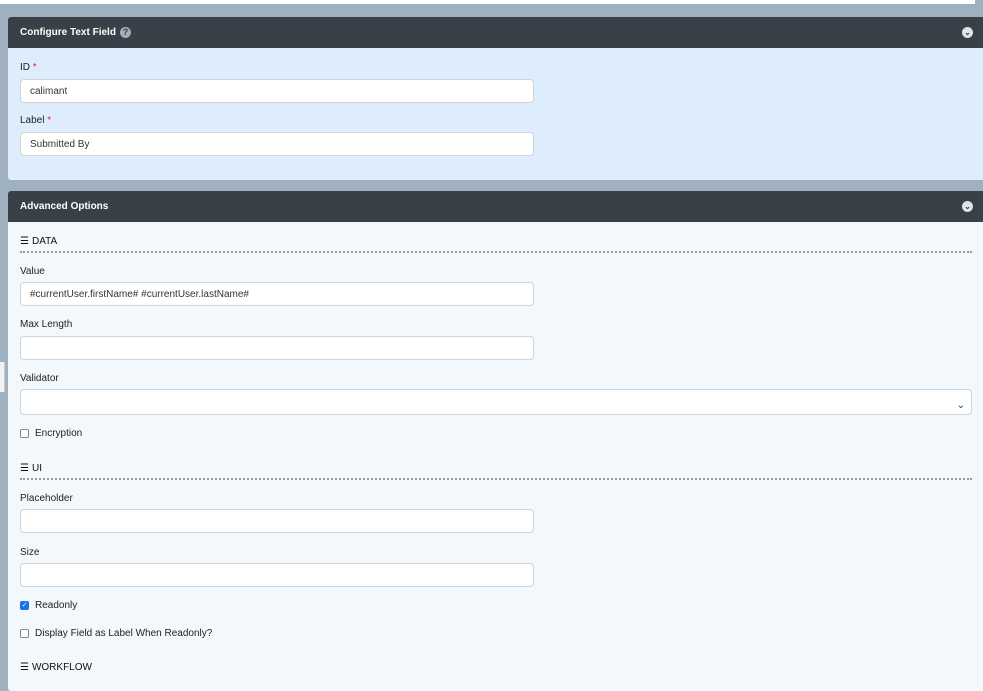 This screenshot has width=983, height=691. What do you see at coordinates (277, 144) in the screenshot?
I see `label-input` at bounding box center [277, 144].